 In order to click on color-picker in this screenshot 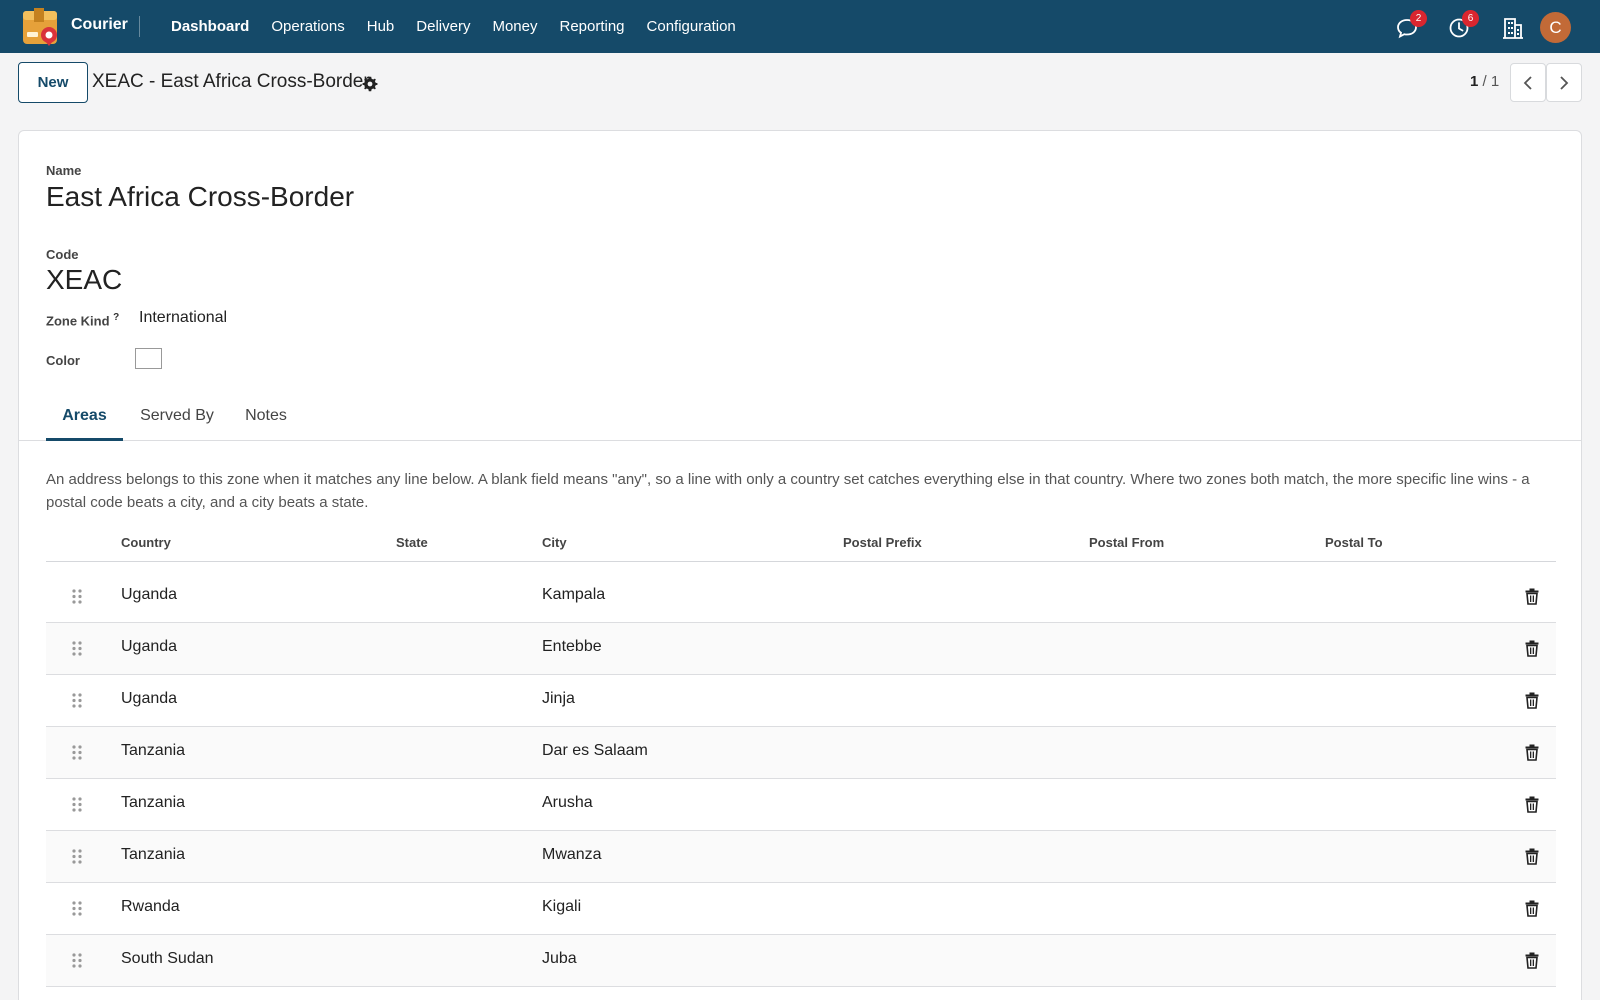, I will do `click(148, 358)`.